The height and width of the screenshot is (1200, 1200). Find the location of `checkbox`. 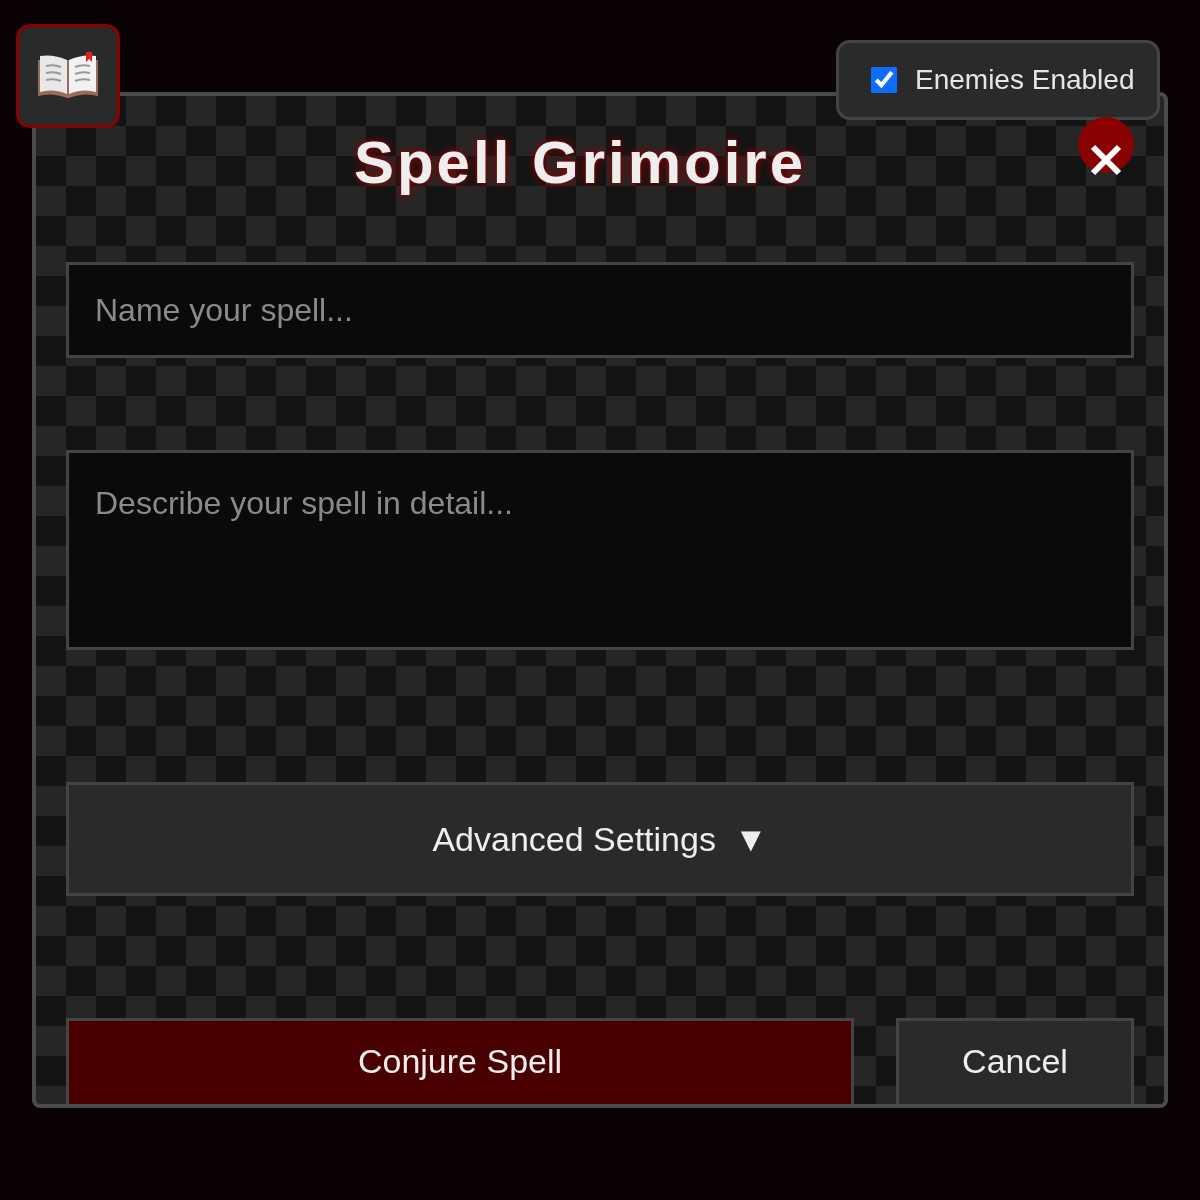

checkbox is located at coordinates (884, 80).